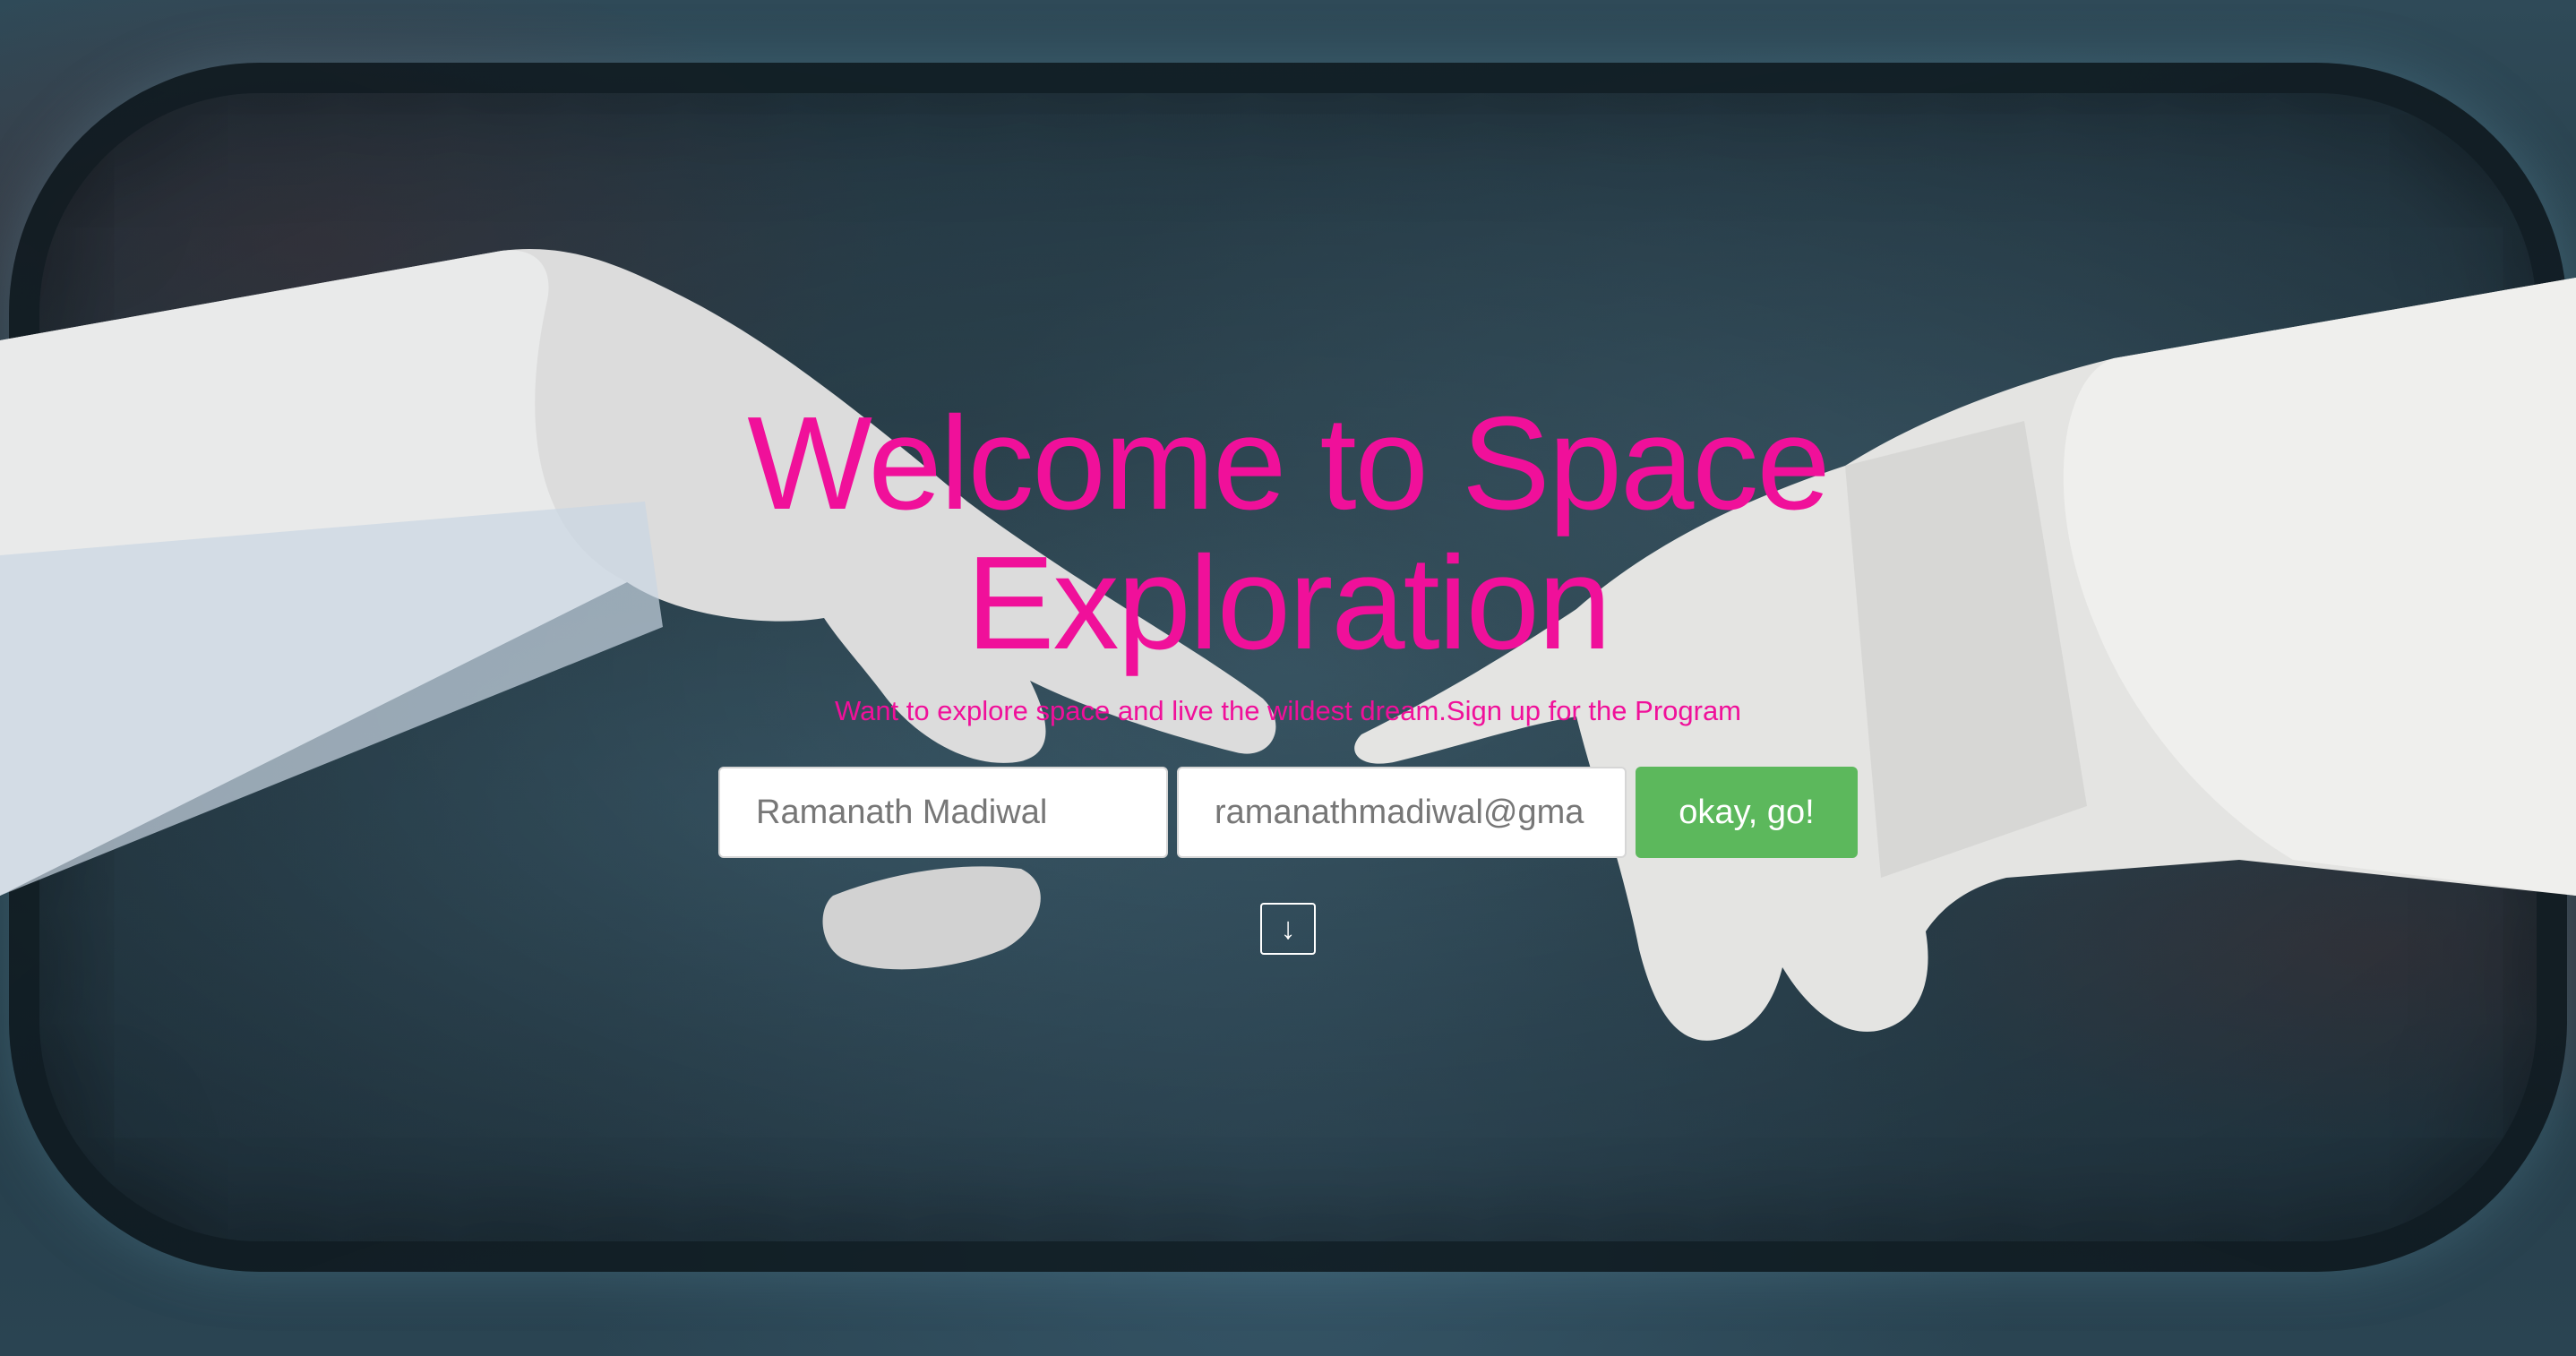  Describe the element at coordinates (943, 812) in the screenshot. I see `name-input` at that location.